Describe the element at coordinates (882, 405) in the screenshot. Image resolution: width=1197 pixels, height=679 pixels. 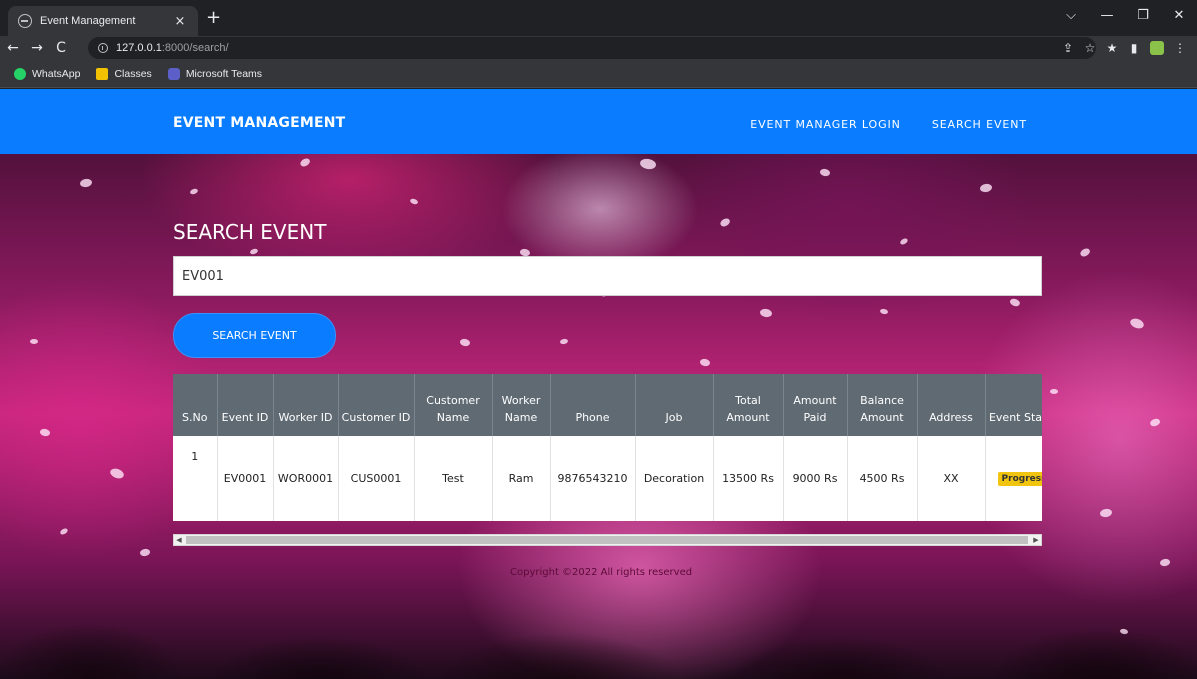
I see `column-header: Balance Amount` at that location.